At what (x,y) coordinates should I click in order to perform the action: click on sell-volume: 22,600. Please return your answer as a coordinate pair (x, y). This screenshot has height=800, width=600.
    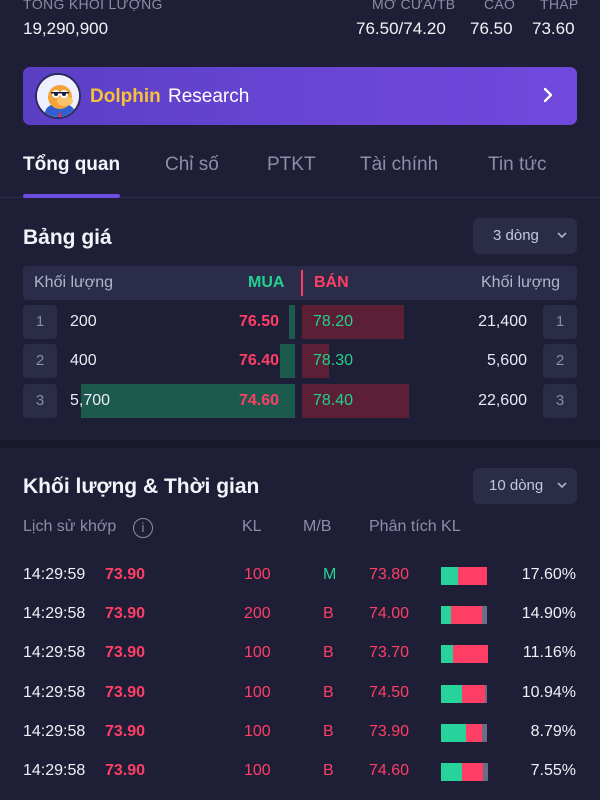
    Looking at the image, I should click on (502, 400).